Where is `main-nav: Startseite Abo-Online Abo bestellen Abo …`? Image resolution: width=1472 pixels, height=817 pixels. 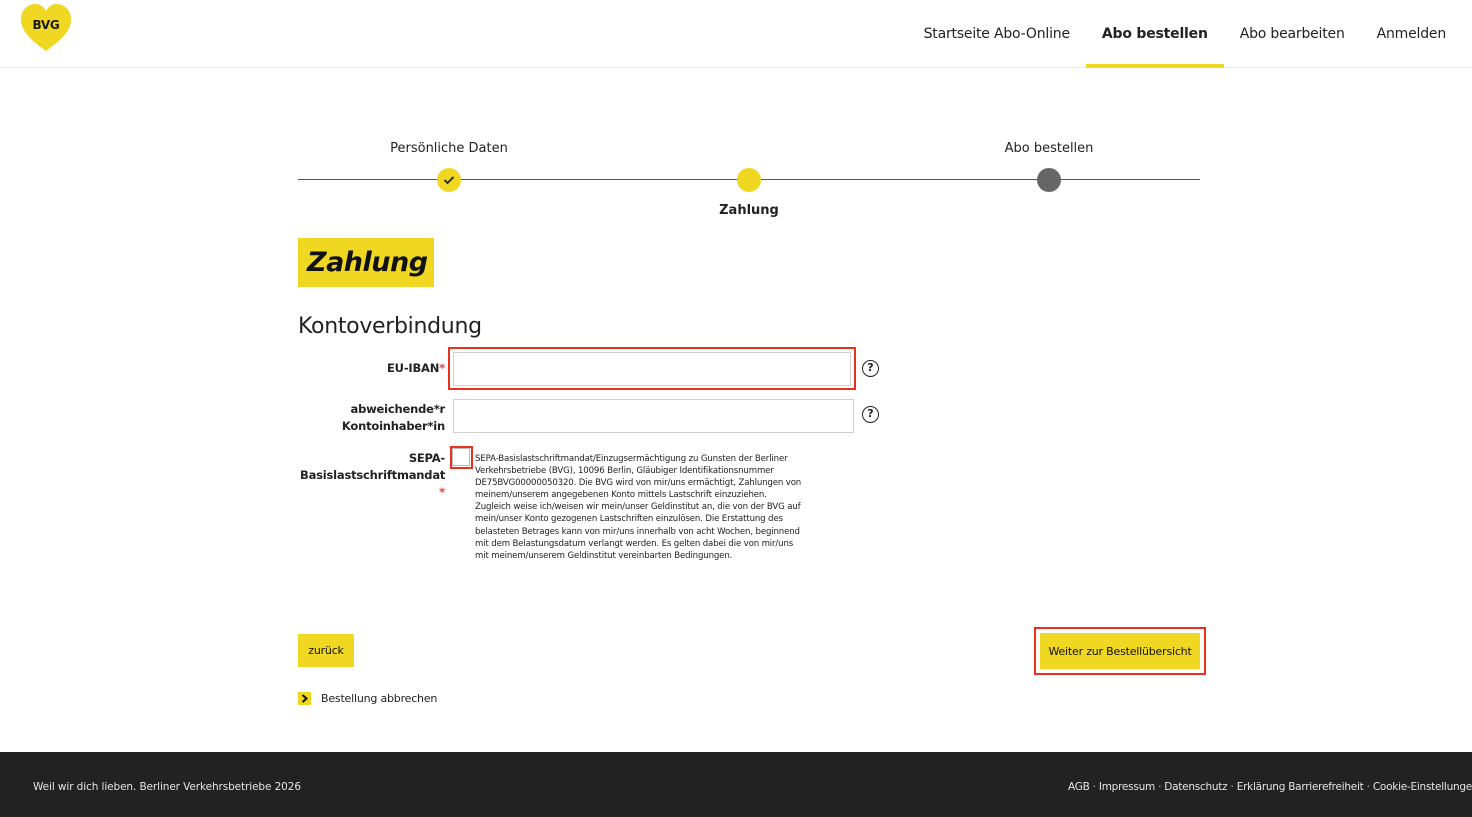
main-nav: Startseite Abo-Online Abo bestellen Abo … is located at coordinates (1185, 34).